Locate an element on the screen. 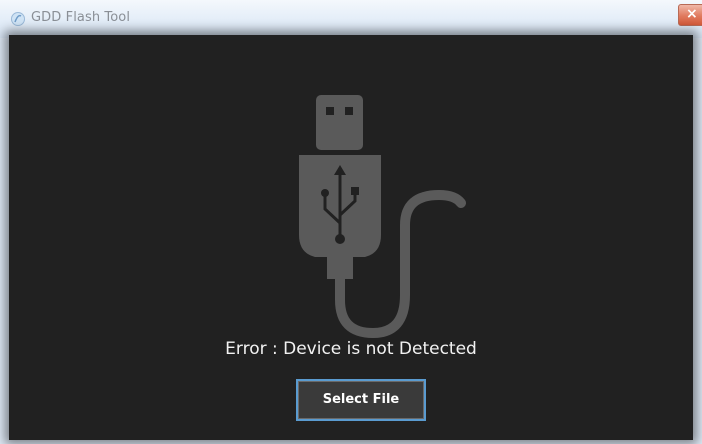  select-file-button: Select File is located at coordinates (361, 400).